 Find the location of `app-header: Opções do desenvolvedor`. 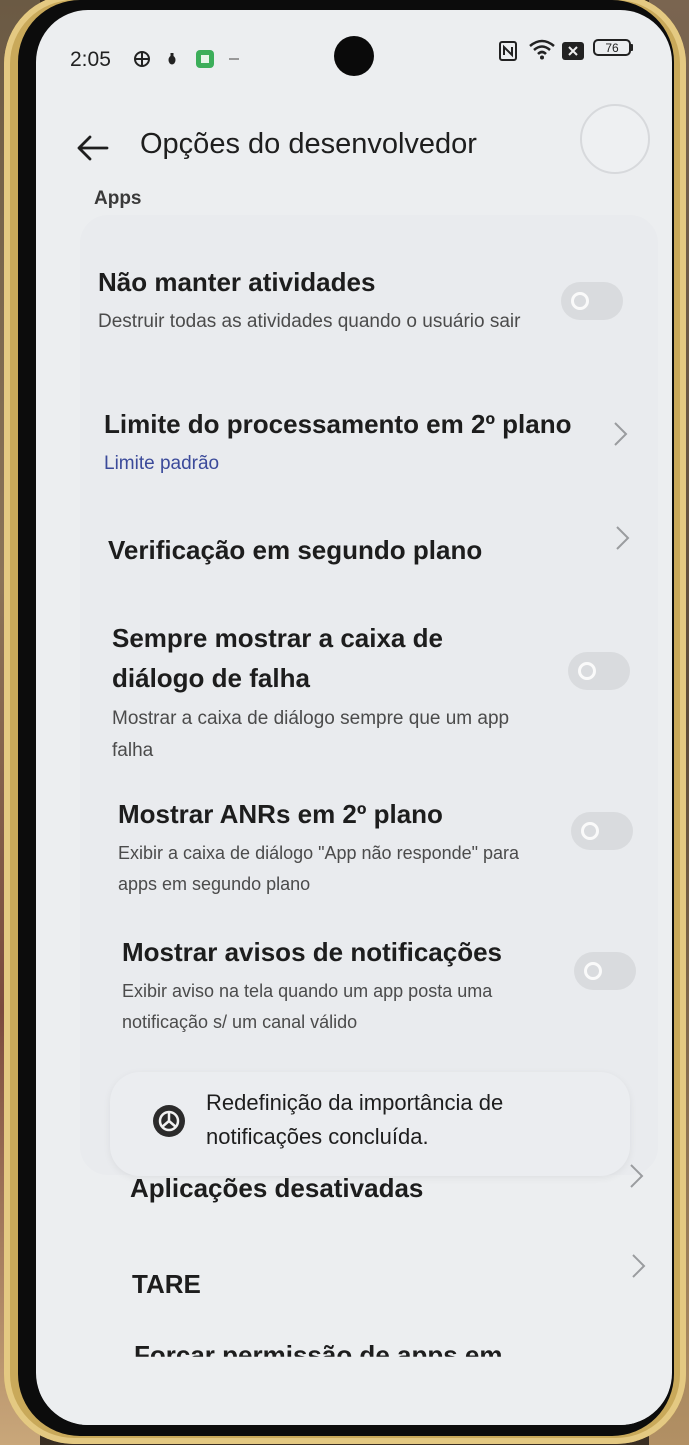

app-header: Opções do desenvolvedor is located at coordinates (354, 147).